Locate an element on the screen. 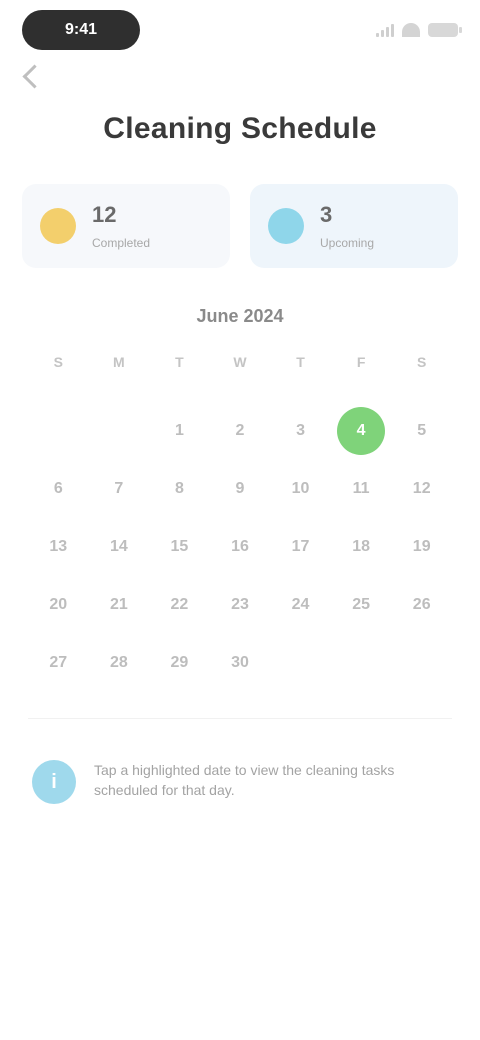  info-icon: i is located at coordinates (54, 782).